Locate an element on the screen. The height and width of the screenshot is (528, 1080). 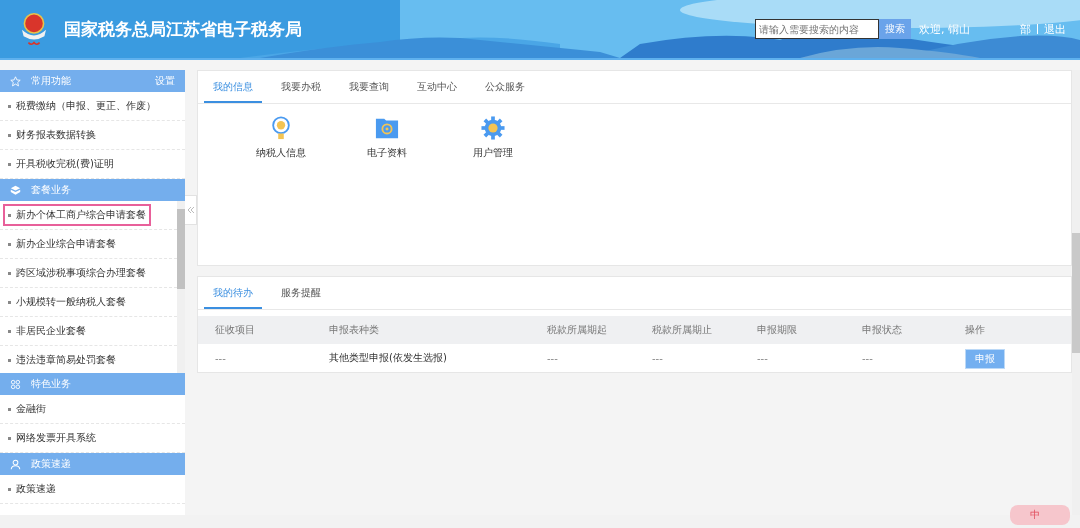
menu-item: 开具税收完税(费)证明 is located at coordinates (61, 164).